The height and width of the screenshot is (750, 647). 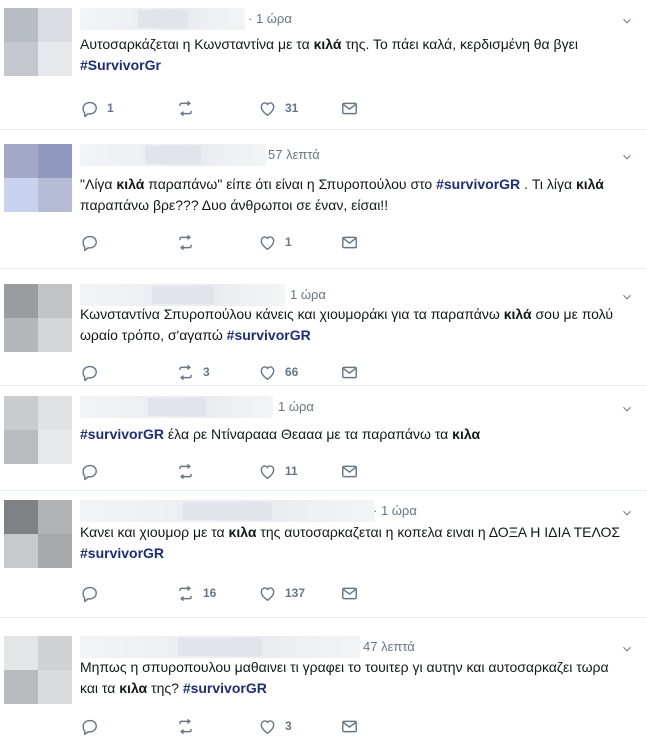 I want to click on retweet-count: 16, so click(x=210, y=593).